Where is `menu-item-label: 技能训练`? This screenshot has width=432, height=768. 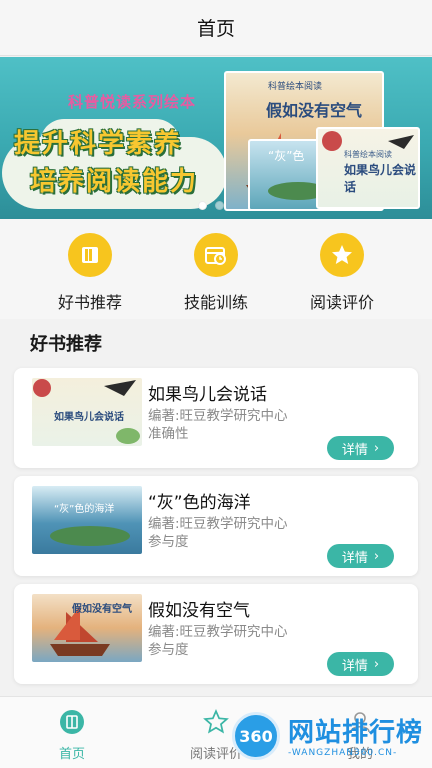 menu-item-label: 技能训练 is located at coordinates (215, 302).